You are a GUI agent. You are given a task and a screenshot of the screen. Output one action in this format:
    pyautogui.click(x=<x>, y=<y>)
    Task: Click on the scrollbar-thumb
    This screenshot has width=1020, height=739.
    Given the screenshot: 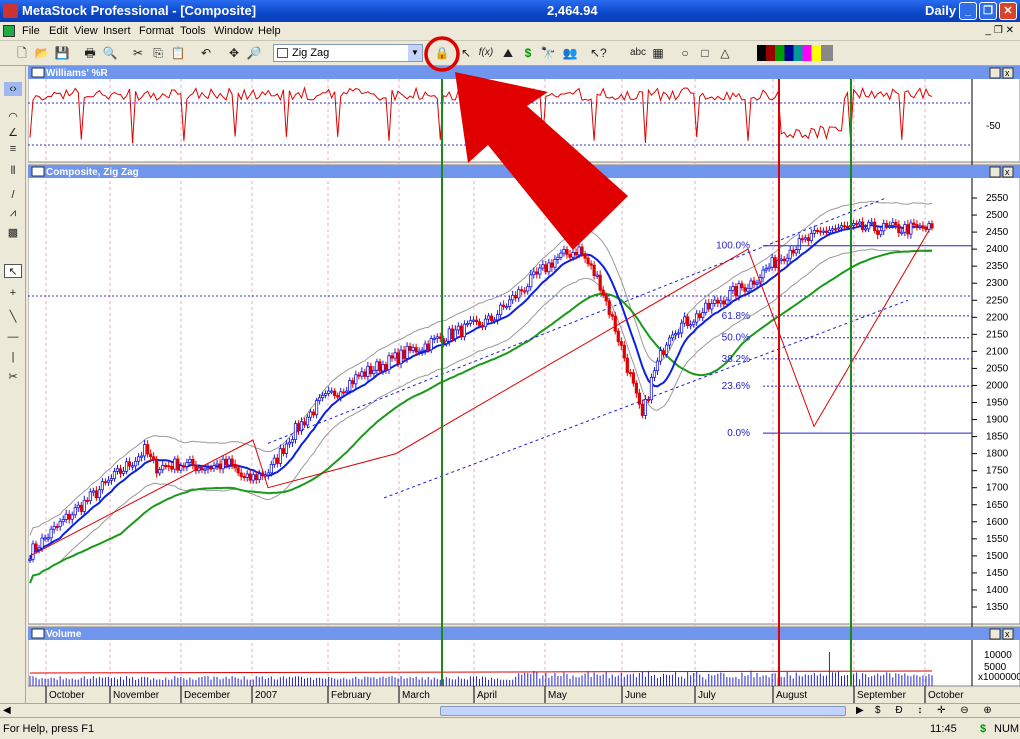 What is the action you would take?
    pyautogui.click(x=643, y=711)
    